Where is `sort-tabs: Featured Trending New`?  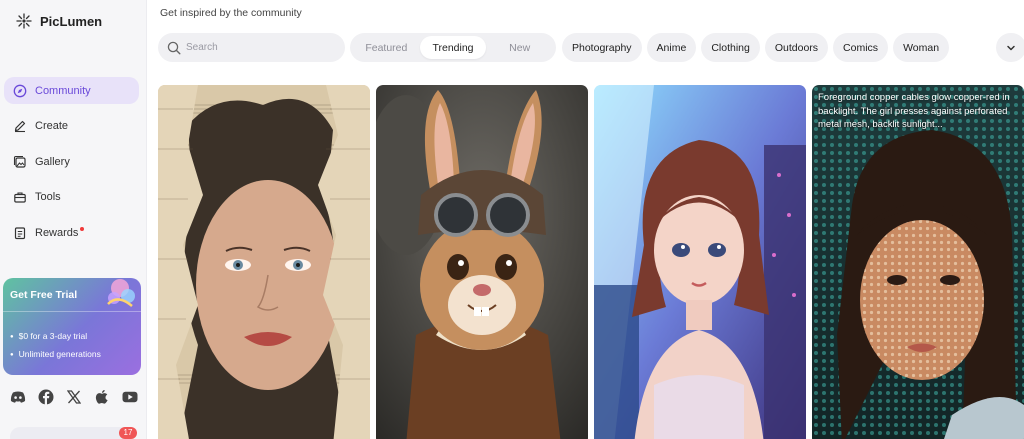 sort-tabs: Featured Trending New is located at coordinates (453, 47).